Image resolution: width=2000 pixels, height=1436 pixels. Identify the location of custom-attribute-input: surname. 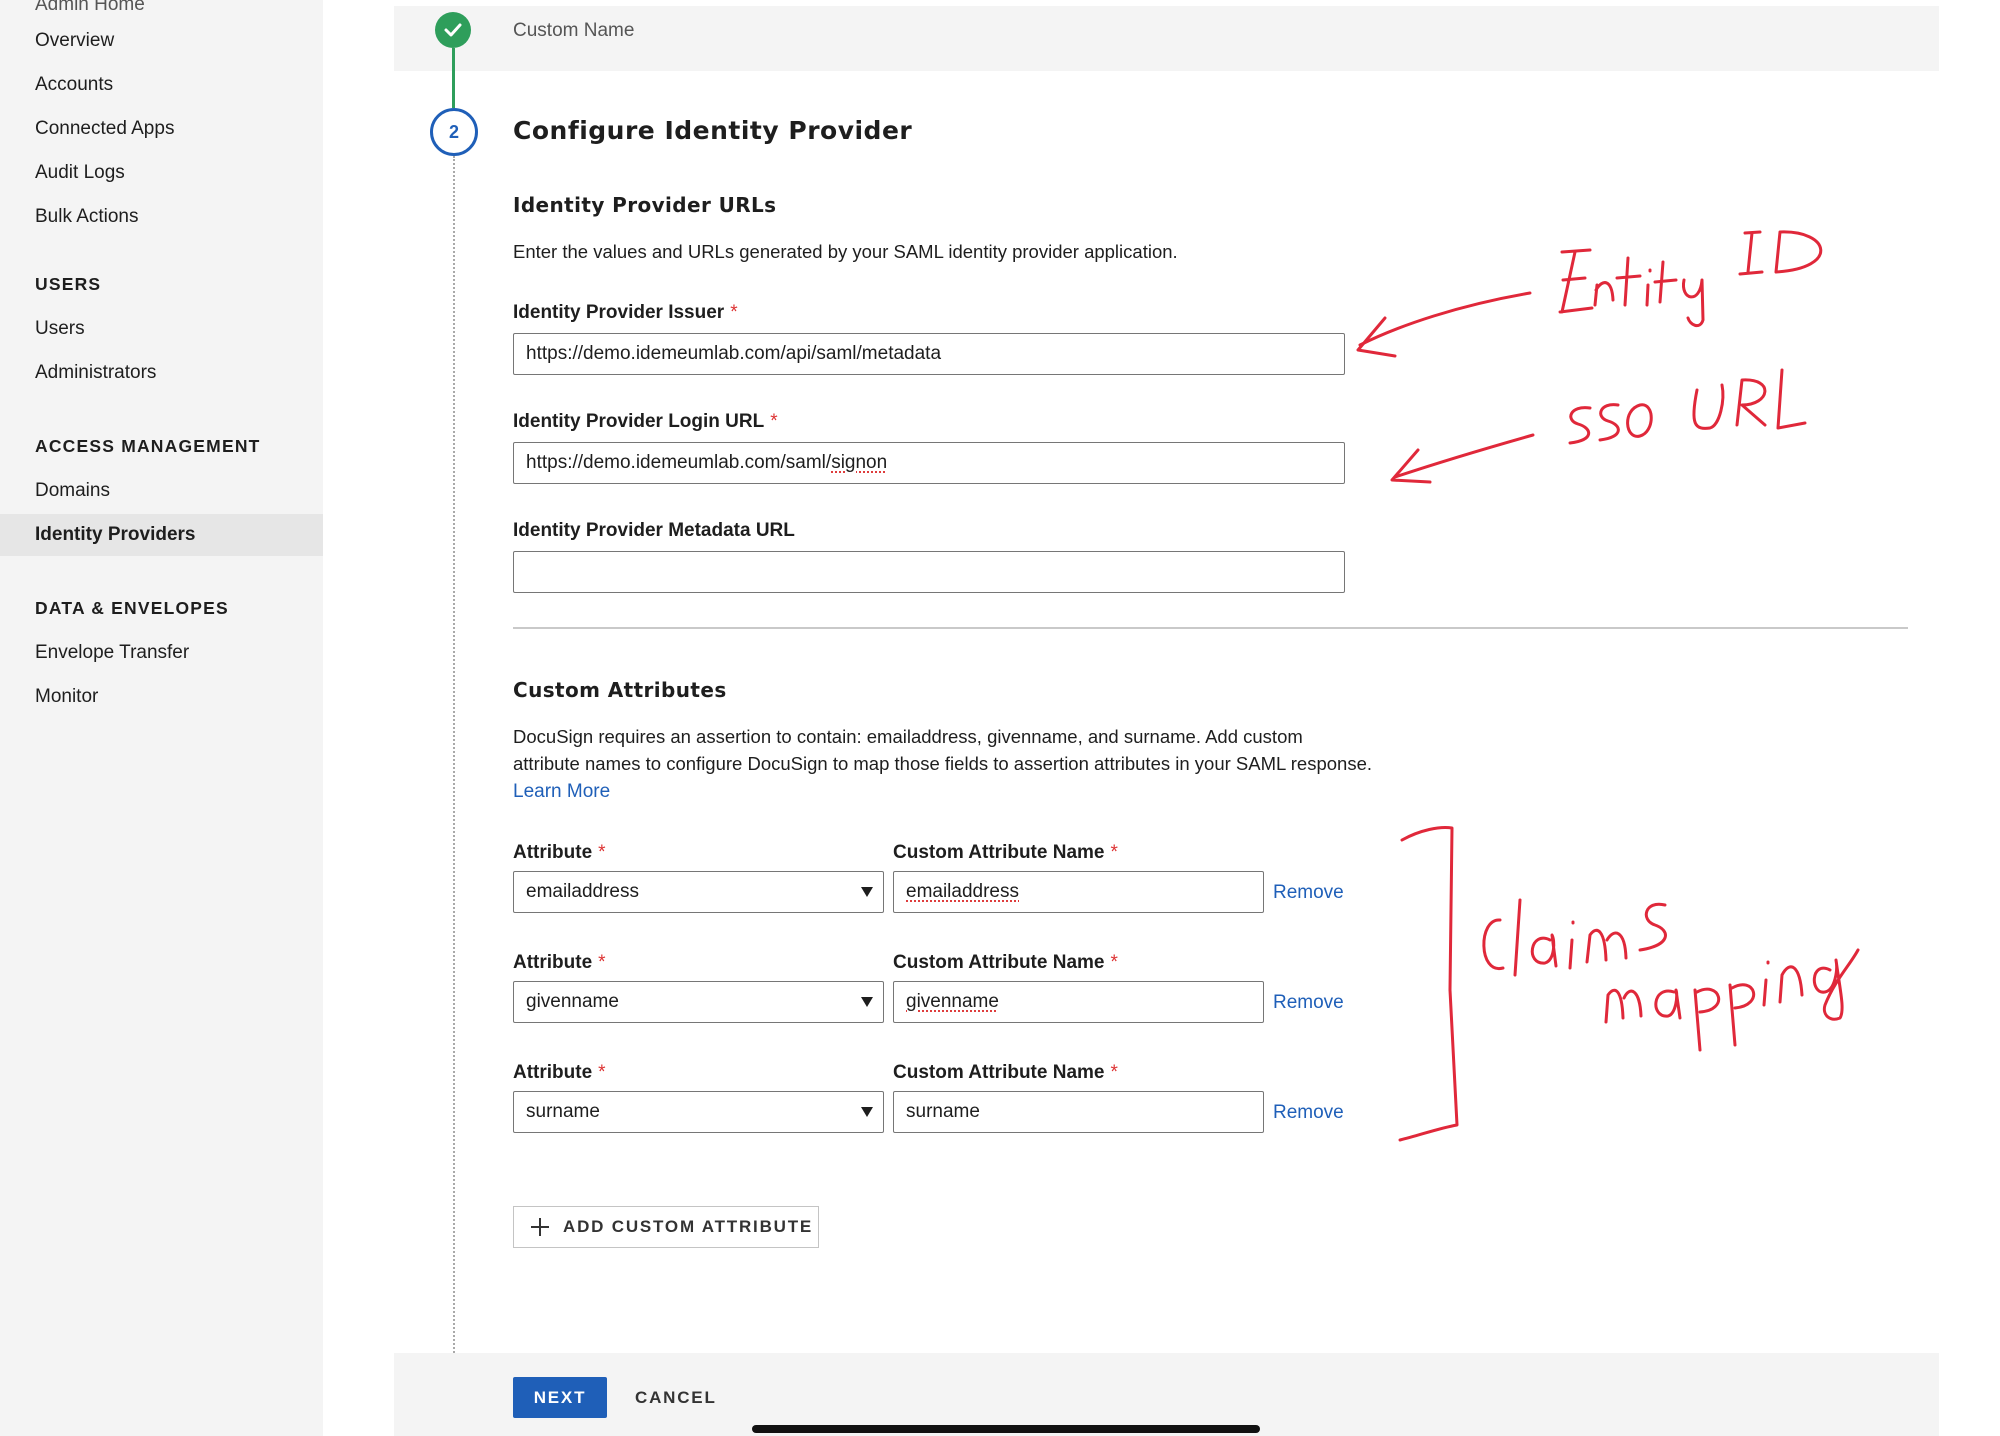
(1078, 1112).